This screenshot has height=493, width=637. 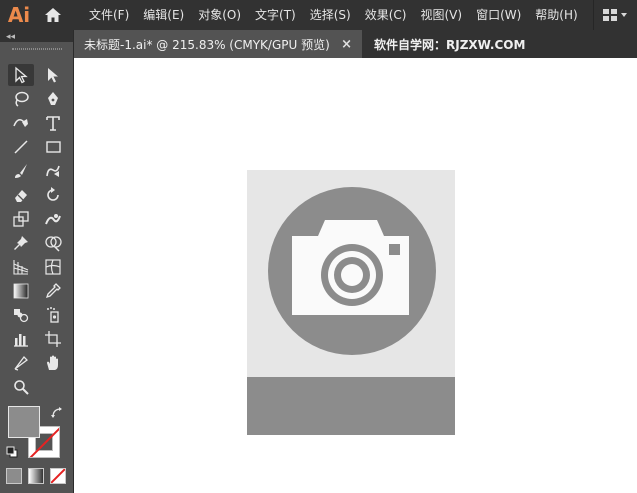 What do you see at coordinates (351, 406) in the screenshot?
I see `artwork-footer-bar` at bounding box center [351, 406].